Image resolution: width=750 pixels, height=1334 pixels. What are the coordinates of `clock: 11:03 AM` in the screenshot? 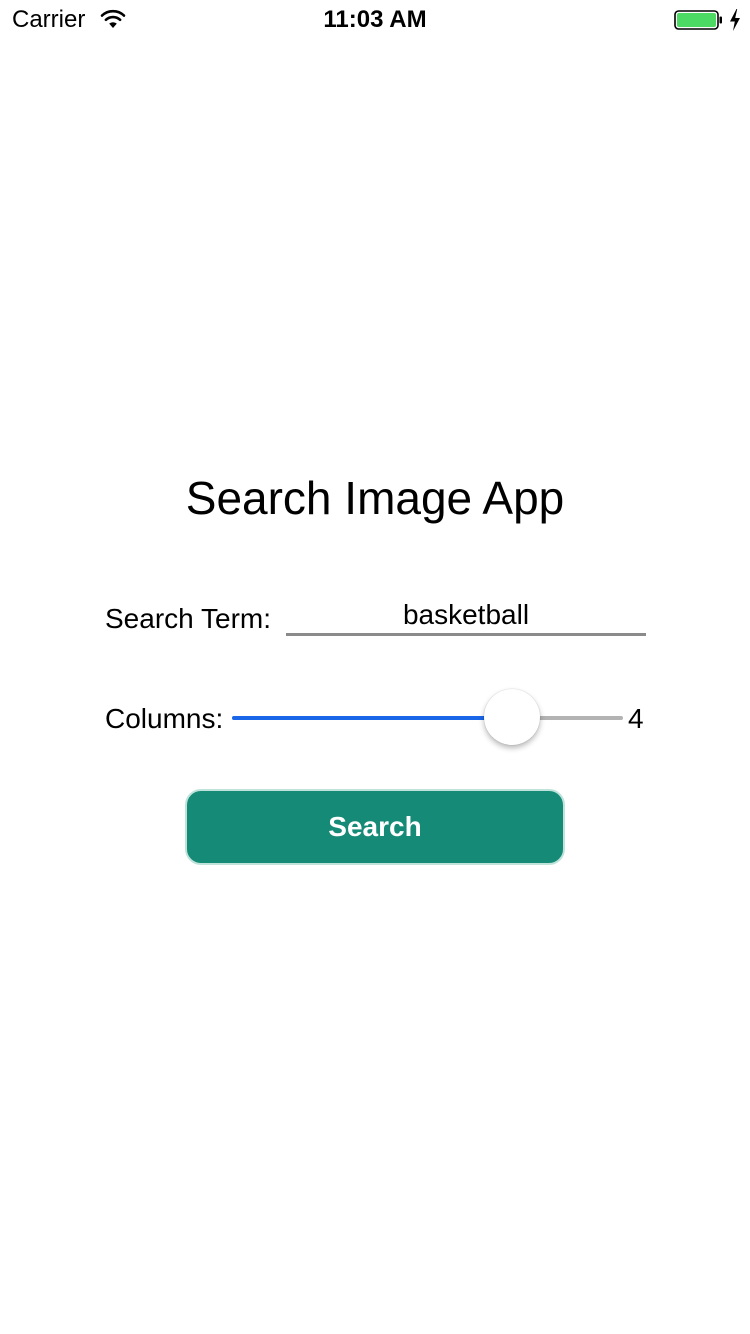 It's located at (375, 19).